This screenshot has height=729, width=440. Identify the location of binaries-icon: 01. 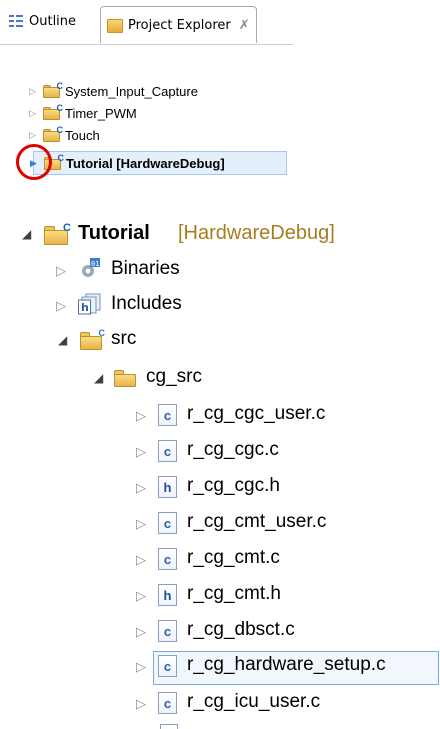
(90, 269).